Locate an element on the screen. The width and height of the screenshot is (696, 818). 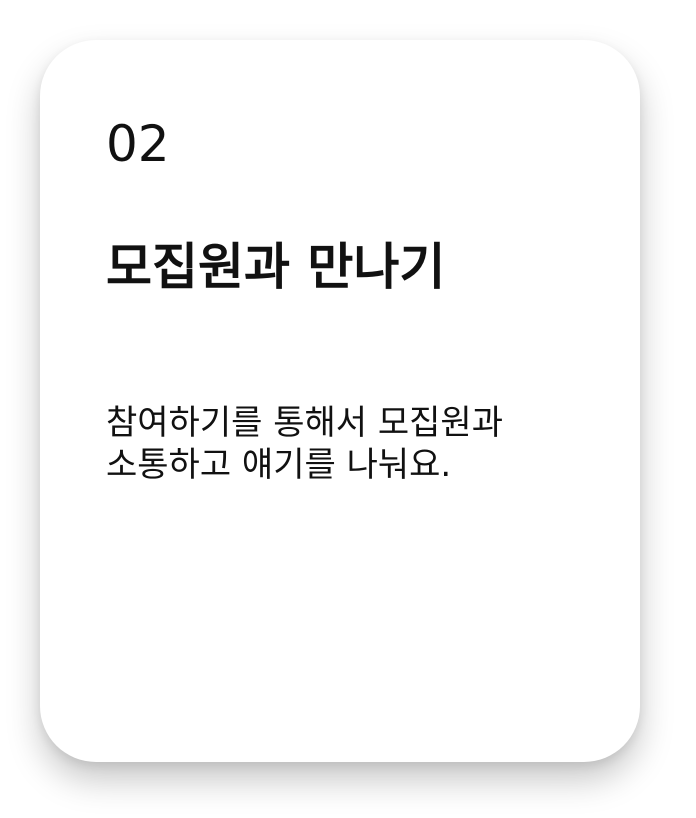
card-description: 참여하기를 통해서 모집원과 소통하고 얘기를 나눠요. is located at coordinates (346, 444).